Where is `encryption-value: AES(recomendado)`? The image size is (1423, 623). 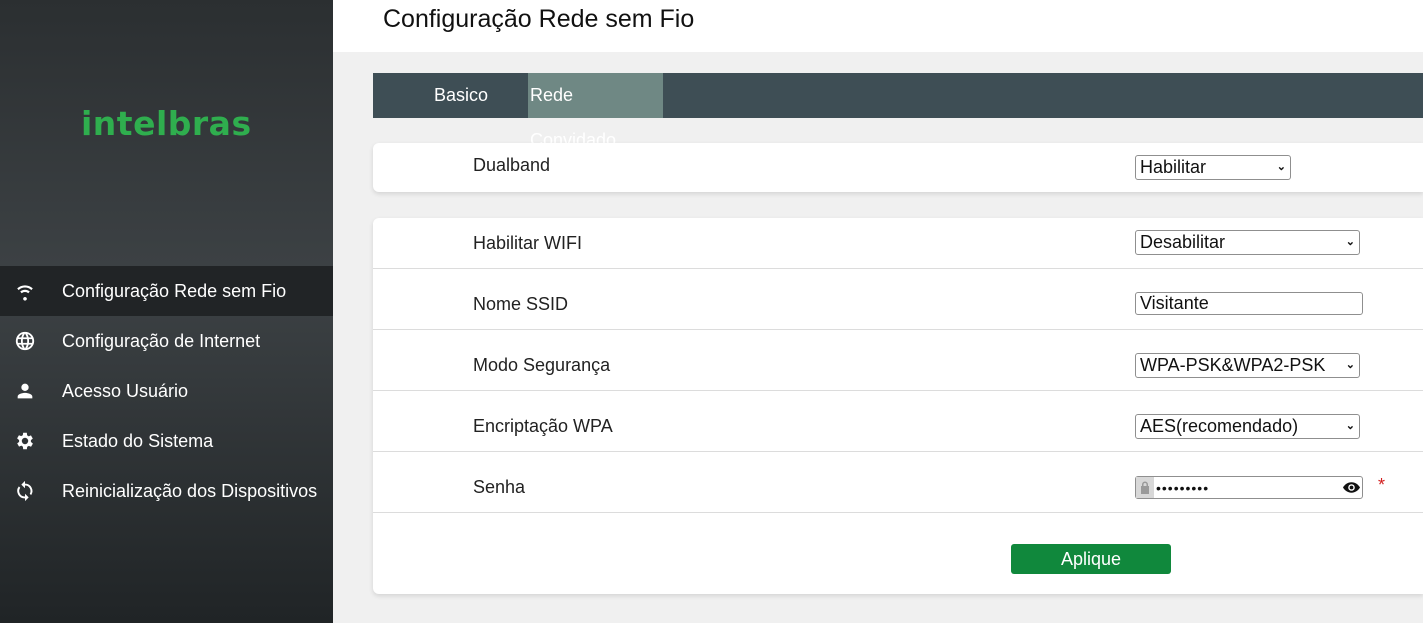
encryption-value: AES(recomendado) is located at coordinates (1219, 426).